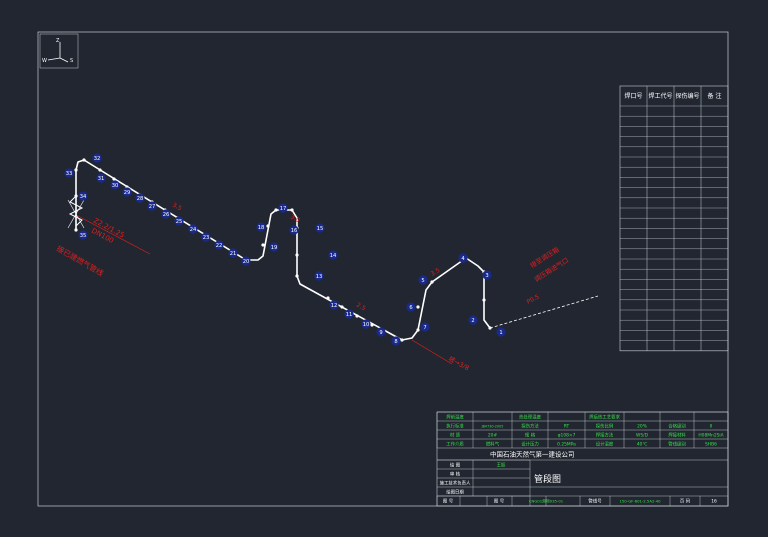  I want to click on weld-label-17: 17, so click(283, 209).